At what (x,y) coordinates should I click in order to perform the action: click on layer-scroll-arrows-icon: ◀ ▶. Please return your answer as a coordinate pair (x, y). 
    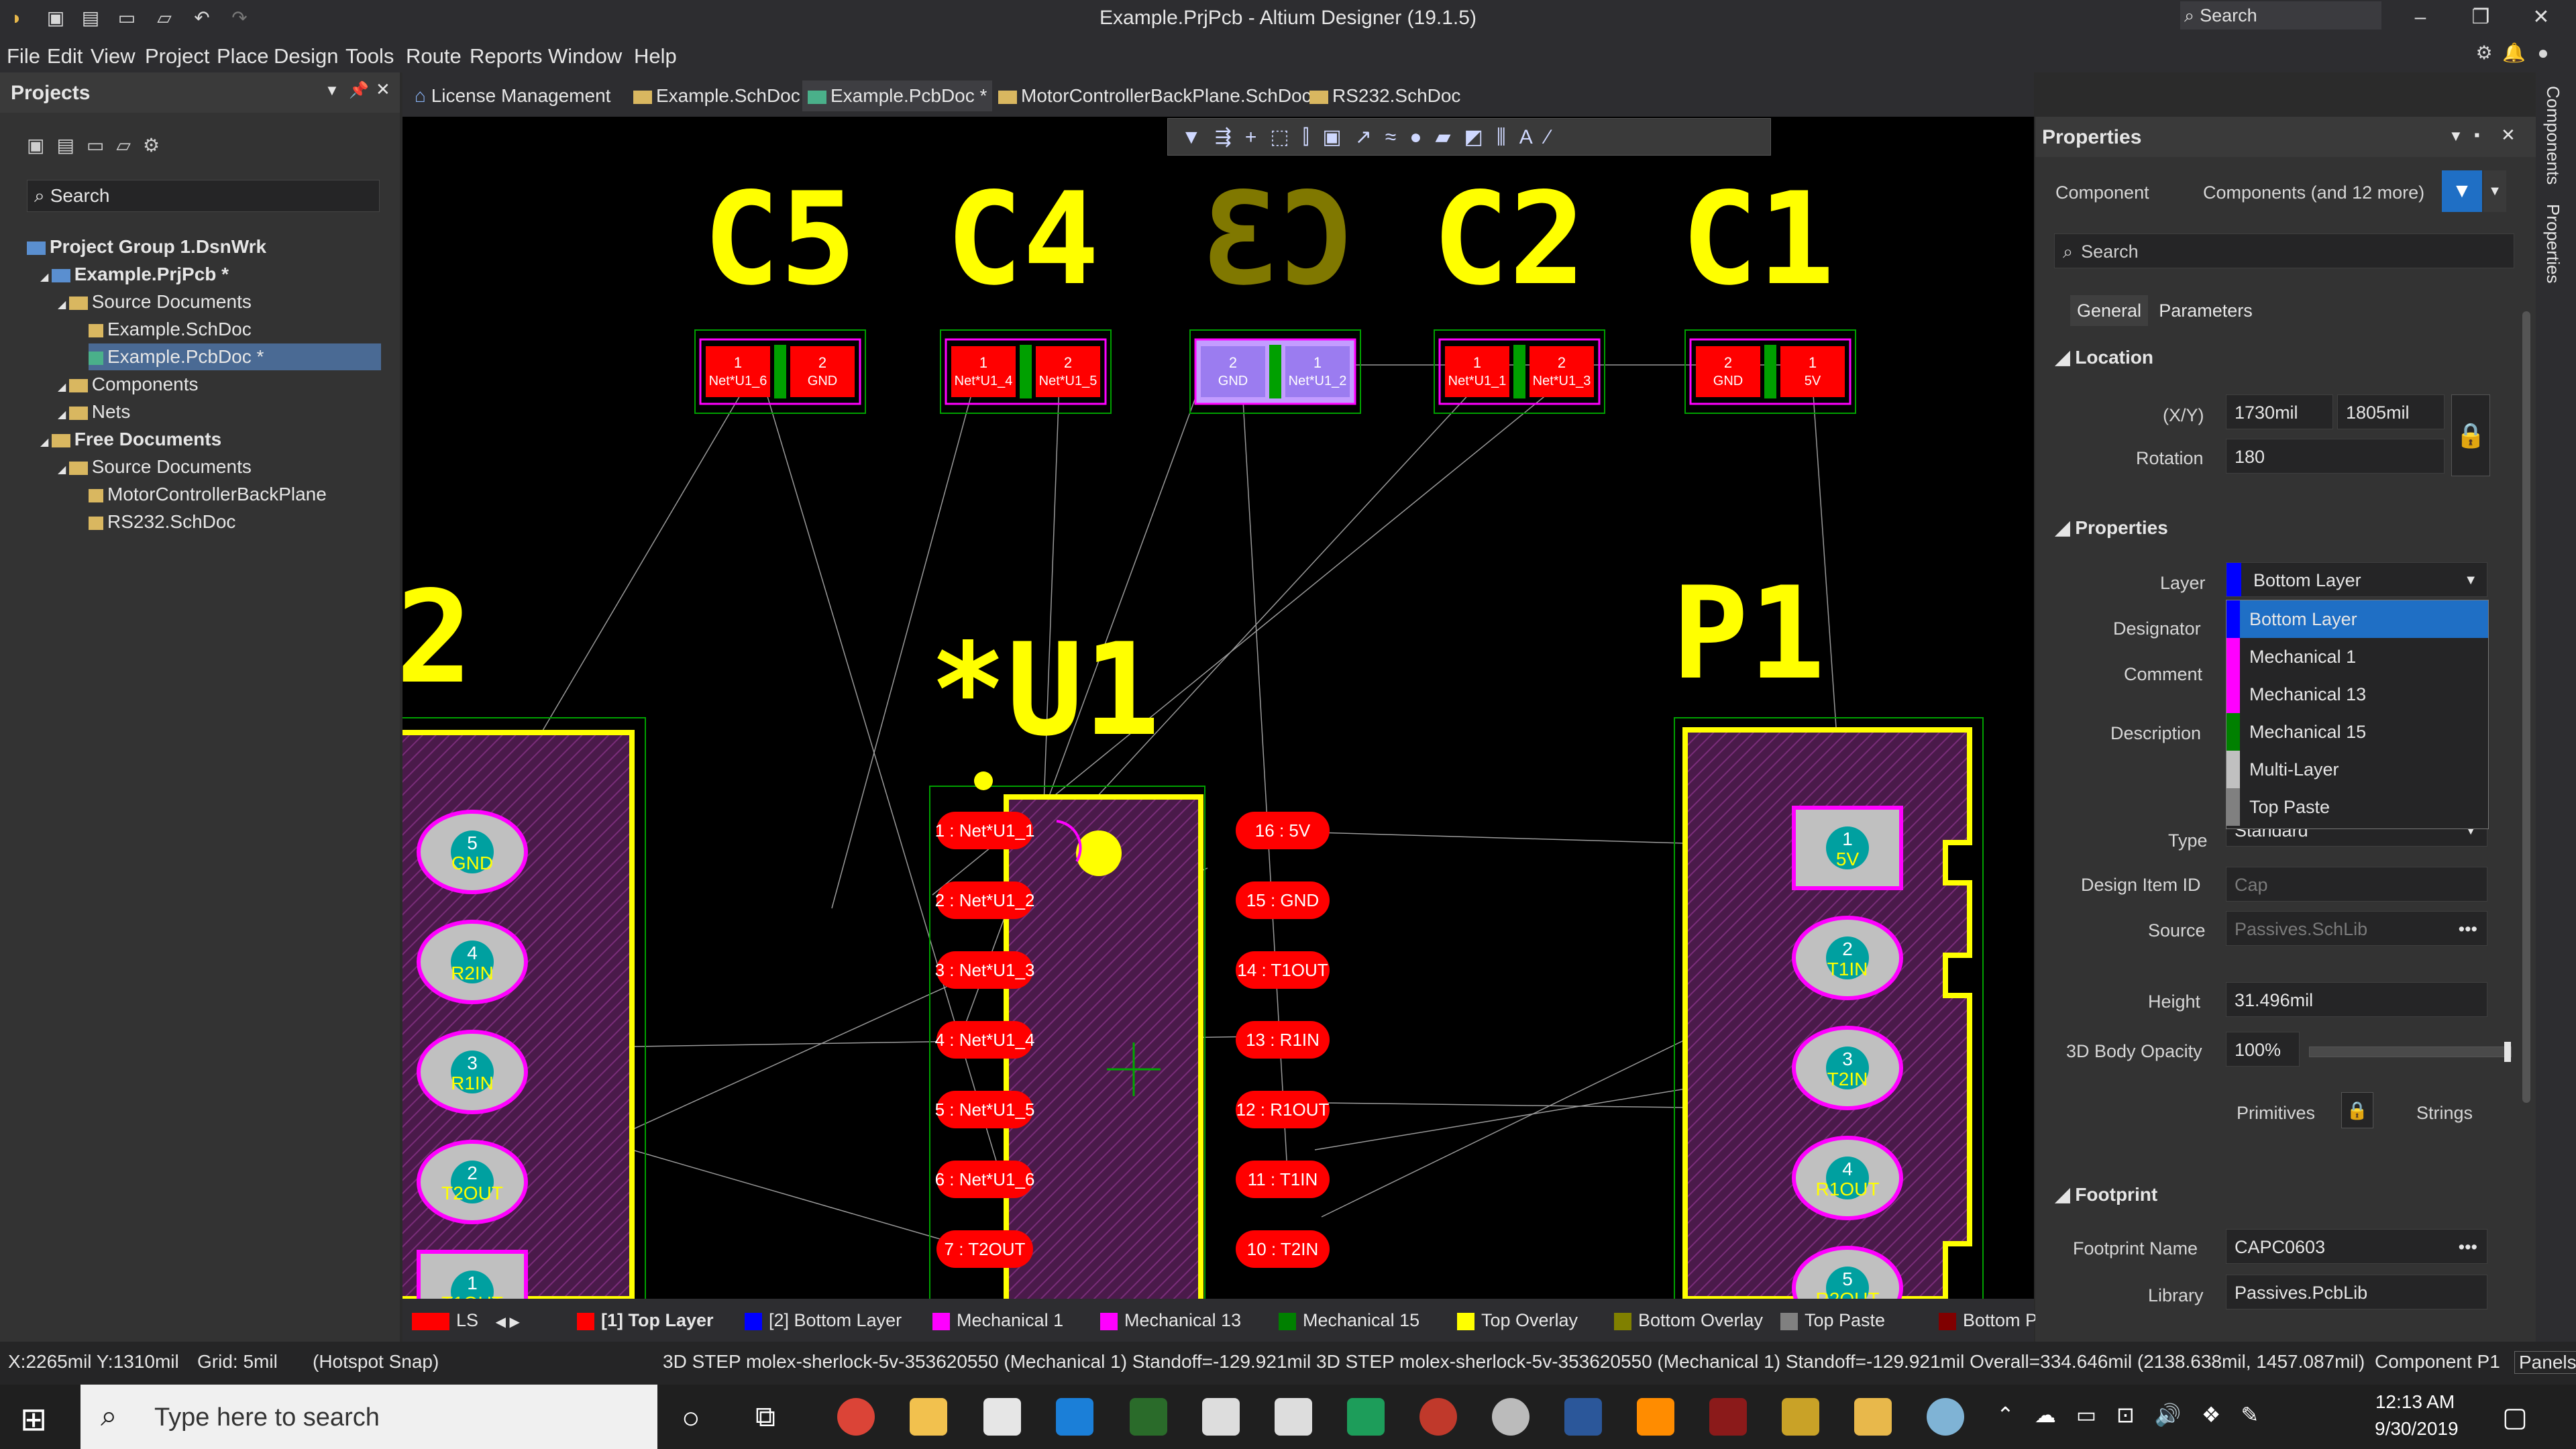
    Looking at the image, I should click on (506, 1322).